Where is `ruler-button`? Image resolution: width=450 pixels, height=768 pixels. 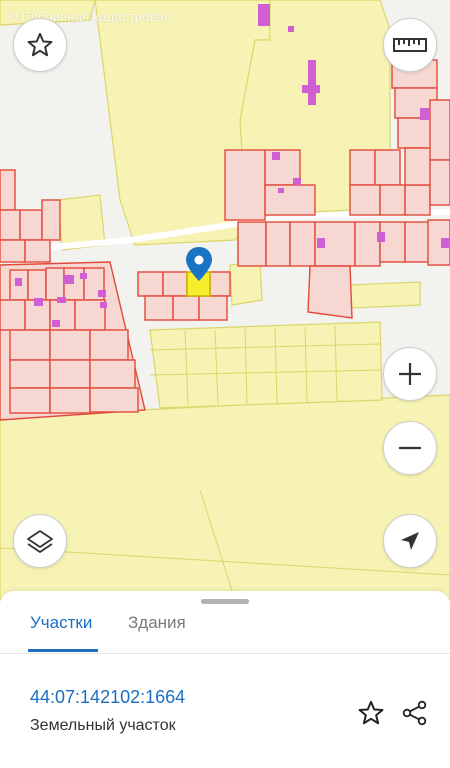 ruler-button is located at coordinates (410, 45).